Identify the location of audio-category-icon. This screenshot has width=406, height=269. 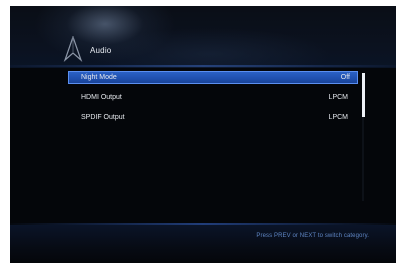
(73, 49).